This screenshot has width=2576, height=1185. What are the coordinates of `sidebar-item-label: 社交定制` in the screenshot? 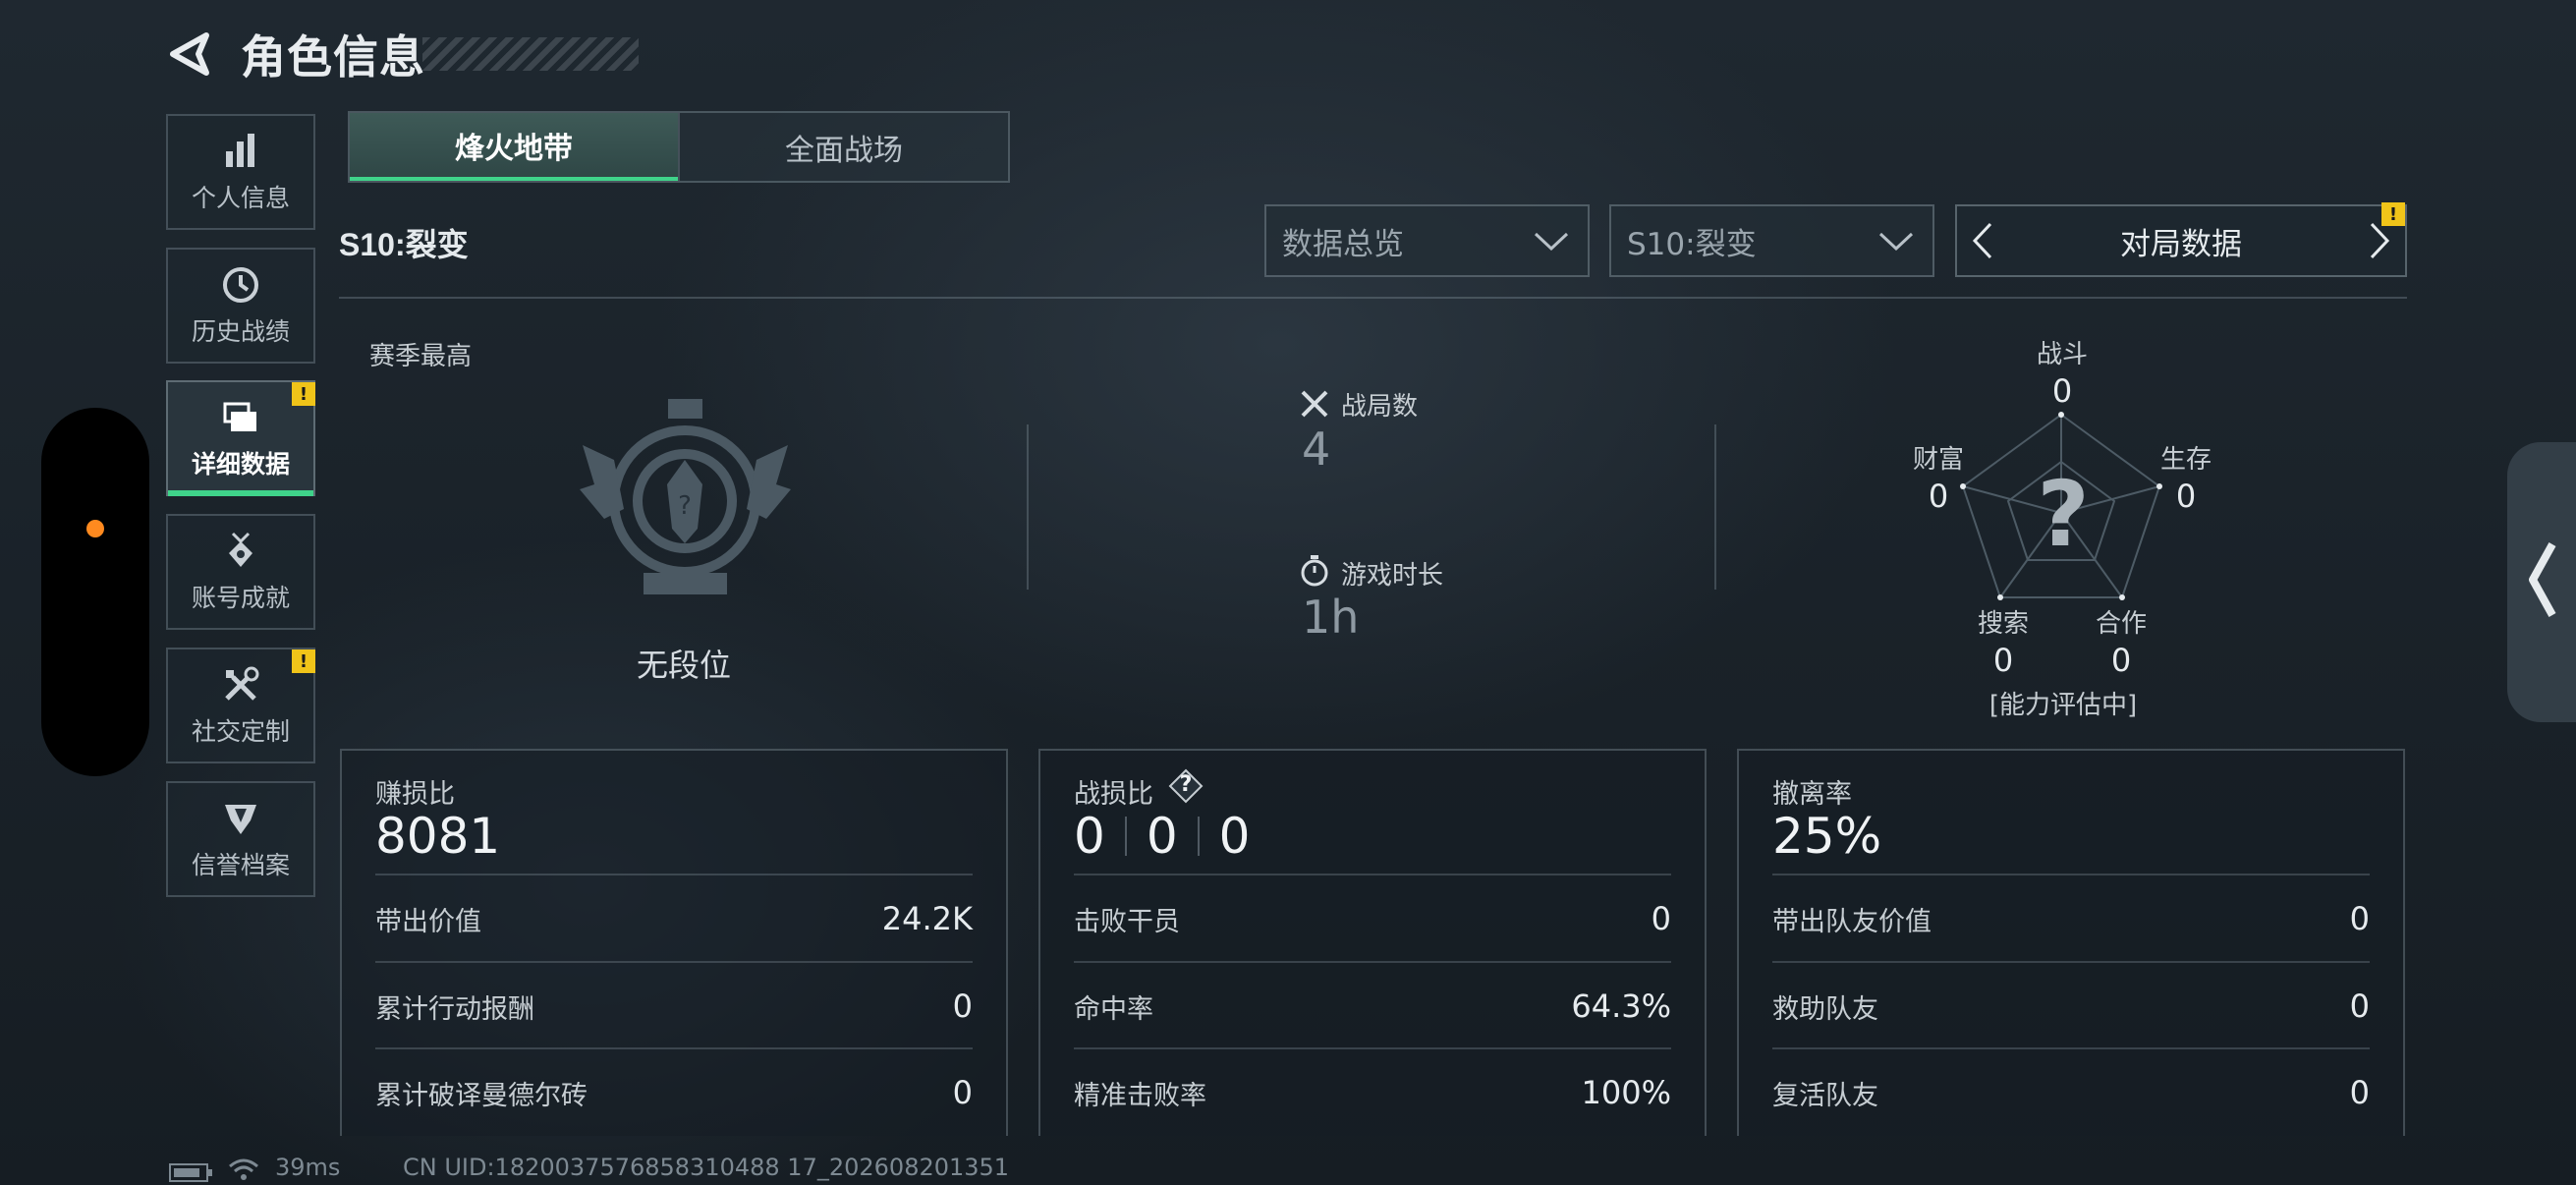 It's located at (240, 732).